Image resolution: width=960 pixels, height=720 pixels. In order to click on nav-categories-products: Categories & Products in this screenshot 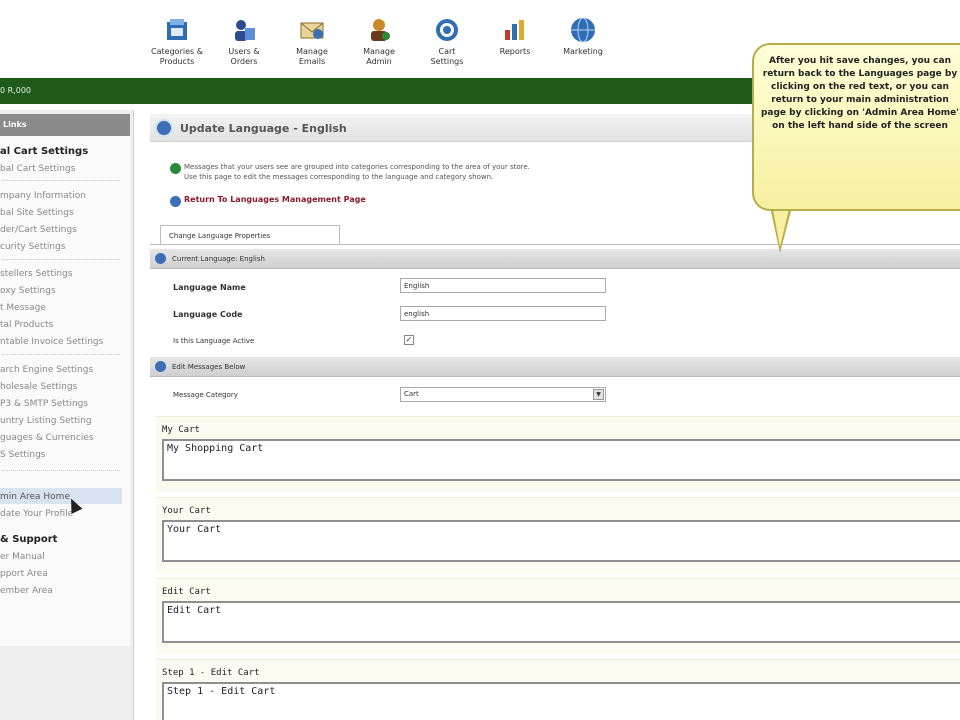, I will do `click(177, 41)`.